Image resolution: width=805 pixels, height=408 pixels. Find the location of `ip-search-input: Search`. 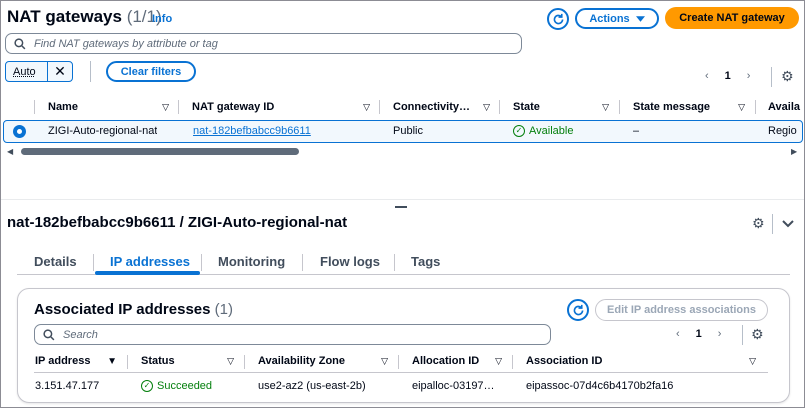

ip-search-input: Search is located at coordinates (292, 334).